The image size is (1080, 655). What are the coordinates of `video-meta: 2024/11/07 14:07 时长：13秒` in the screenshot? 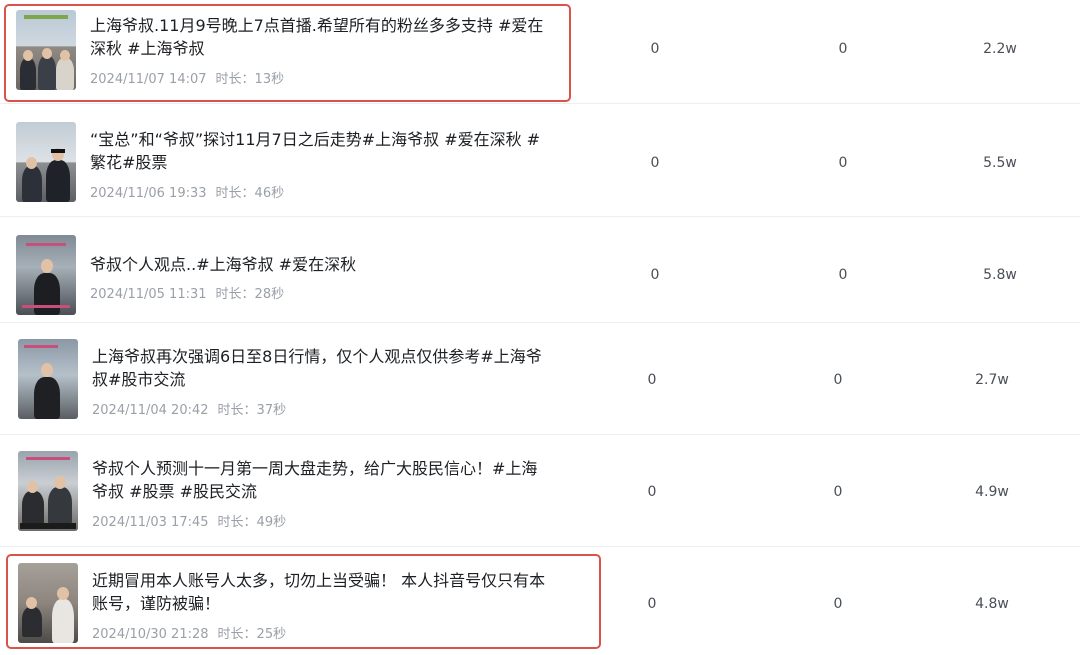 It's located at (187, 77).